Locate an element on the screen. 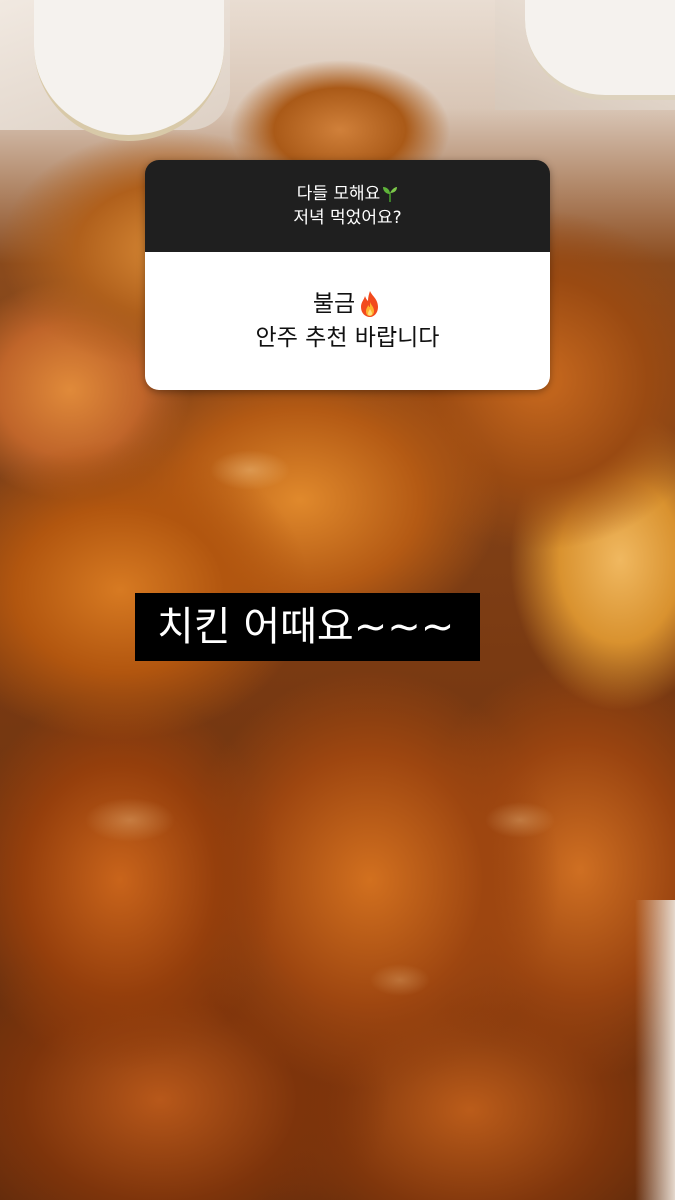 The width and height of the screenshot is (675, 1200). caption-text-box: 치킨 어때요~~~ is located at coordinates (307, 627).